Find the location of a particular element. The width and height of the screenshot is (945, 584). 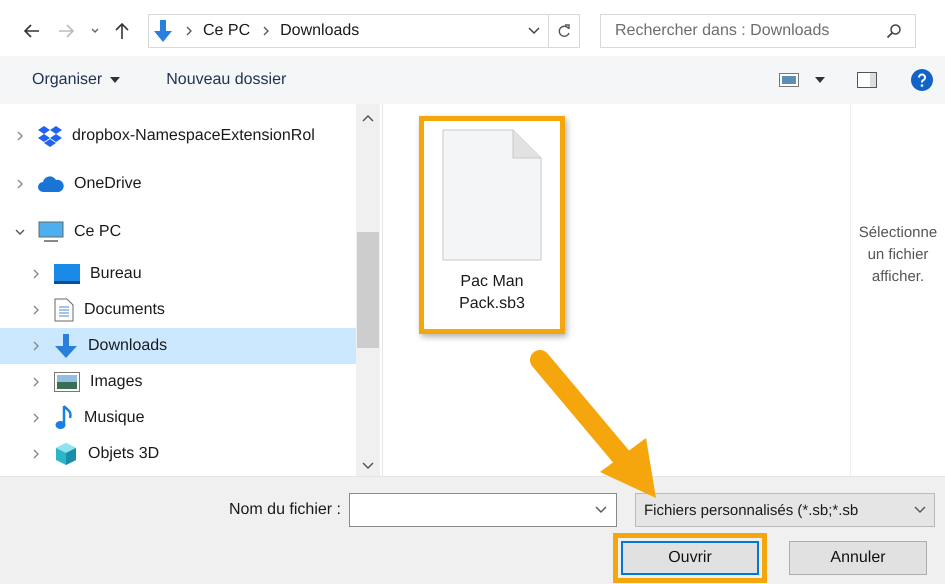

dialog-button: Annuler is located at coordinates (858, 558).